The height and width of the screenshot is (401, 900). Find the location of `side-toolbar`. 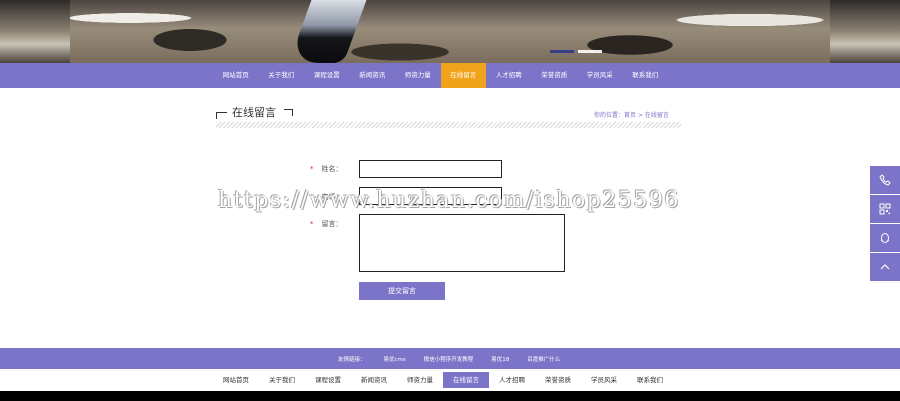

side-toolbar is located at coordinates (885, 224).